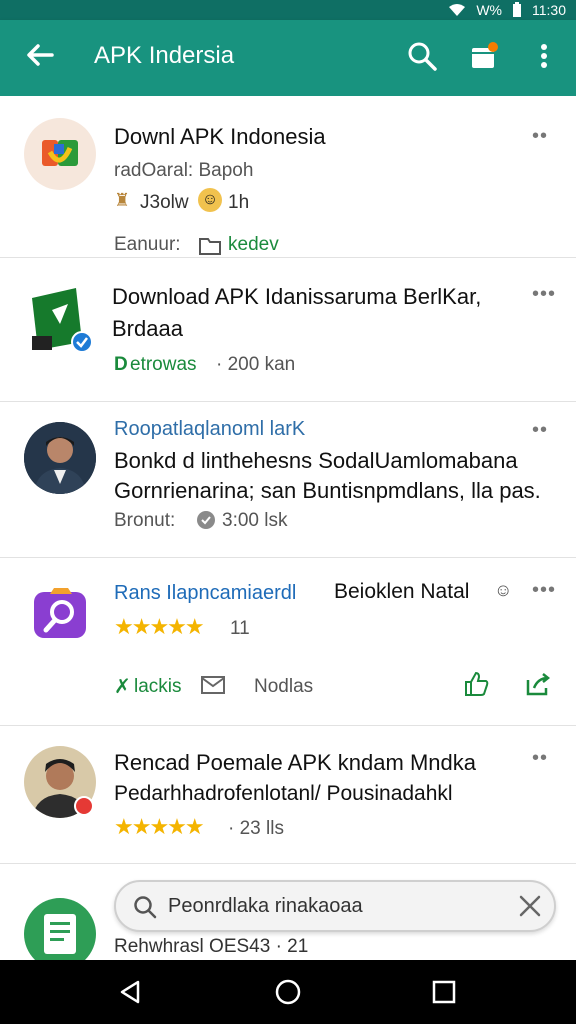 The width and height of the screenshot is (576, 1024). Describe the element at coordinates (220, 137) in the screenshot. I see `post-title: Downl APK Indonesia` at that location.